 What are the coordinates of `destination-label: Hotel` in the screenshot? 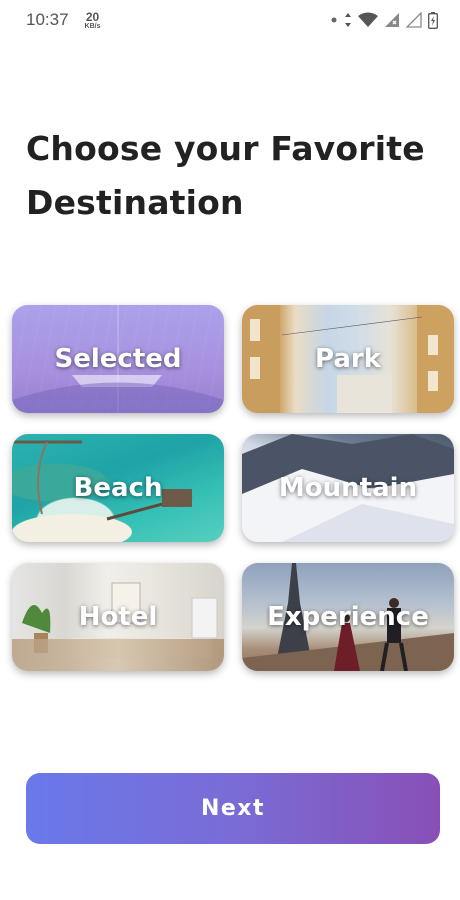 It's located at (118, 617).